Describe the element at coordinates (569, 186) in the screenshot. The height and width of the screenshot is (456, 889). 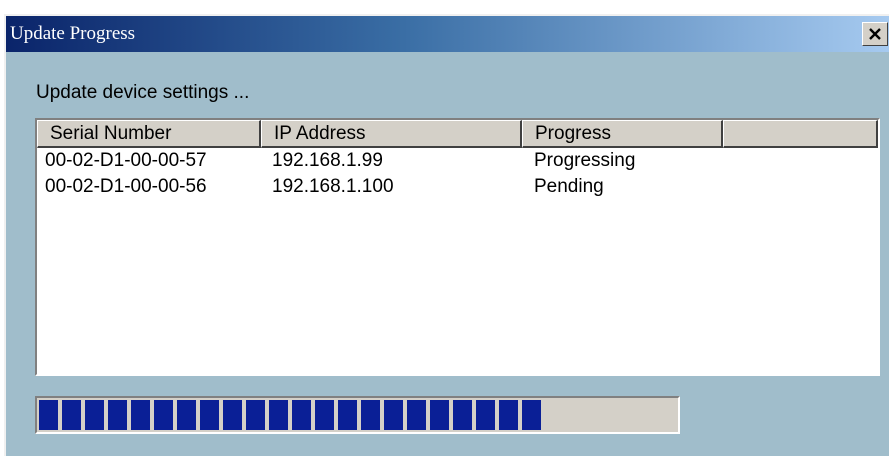
I see `progress-status-cell: Pending` at that location.